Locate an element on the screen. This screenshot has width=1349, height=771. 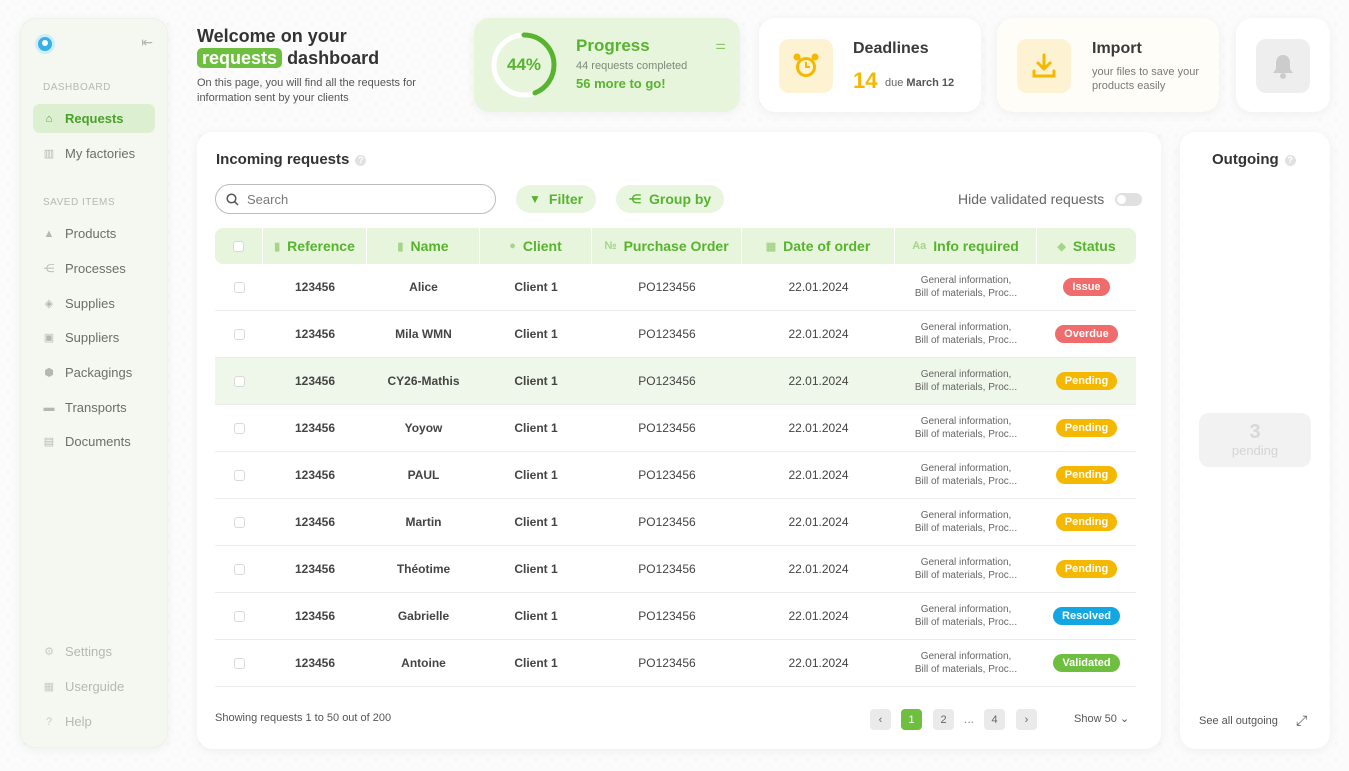
collapse-sidebar-icon: ⇤ is located at coordinates (147, 42).